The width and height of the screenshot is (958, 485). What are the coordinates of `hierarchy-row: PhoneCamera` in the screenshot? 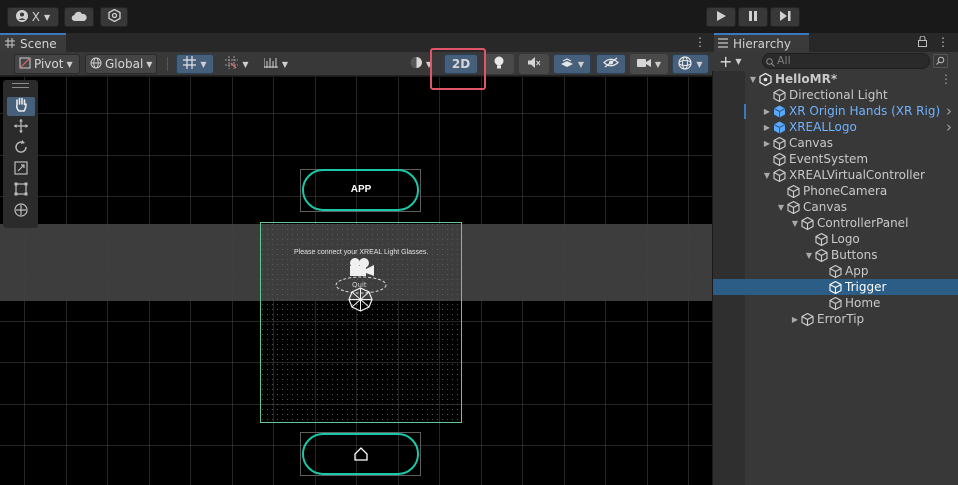 It's located at (835, 191).